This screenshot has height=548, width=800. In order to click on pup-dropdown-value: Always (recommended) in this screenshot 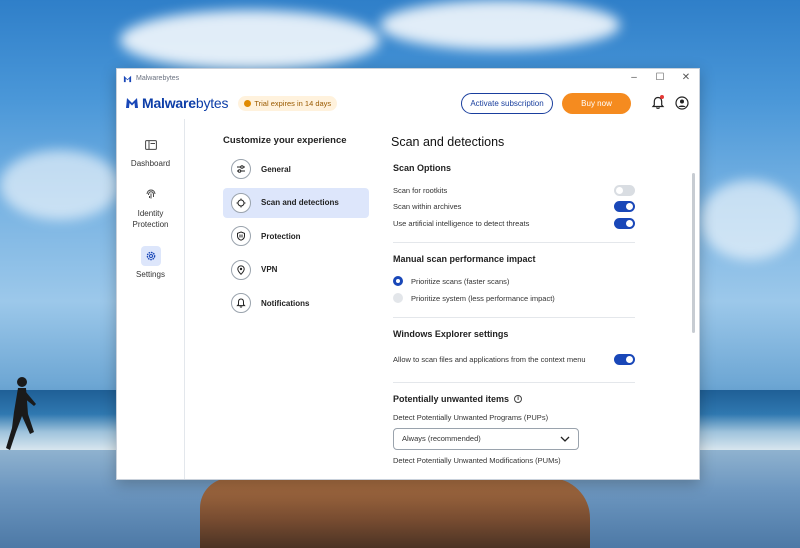, I will do `click(441, 438)`.